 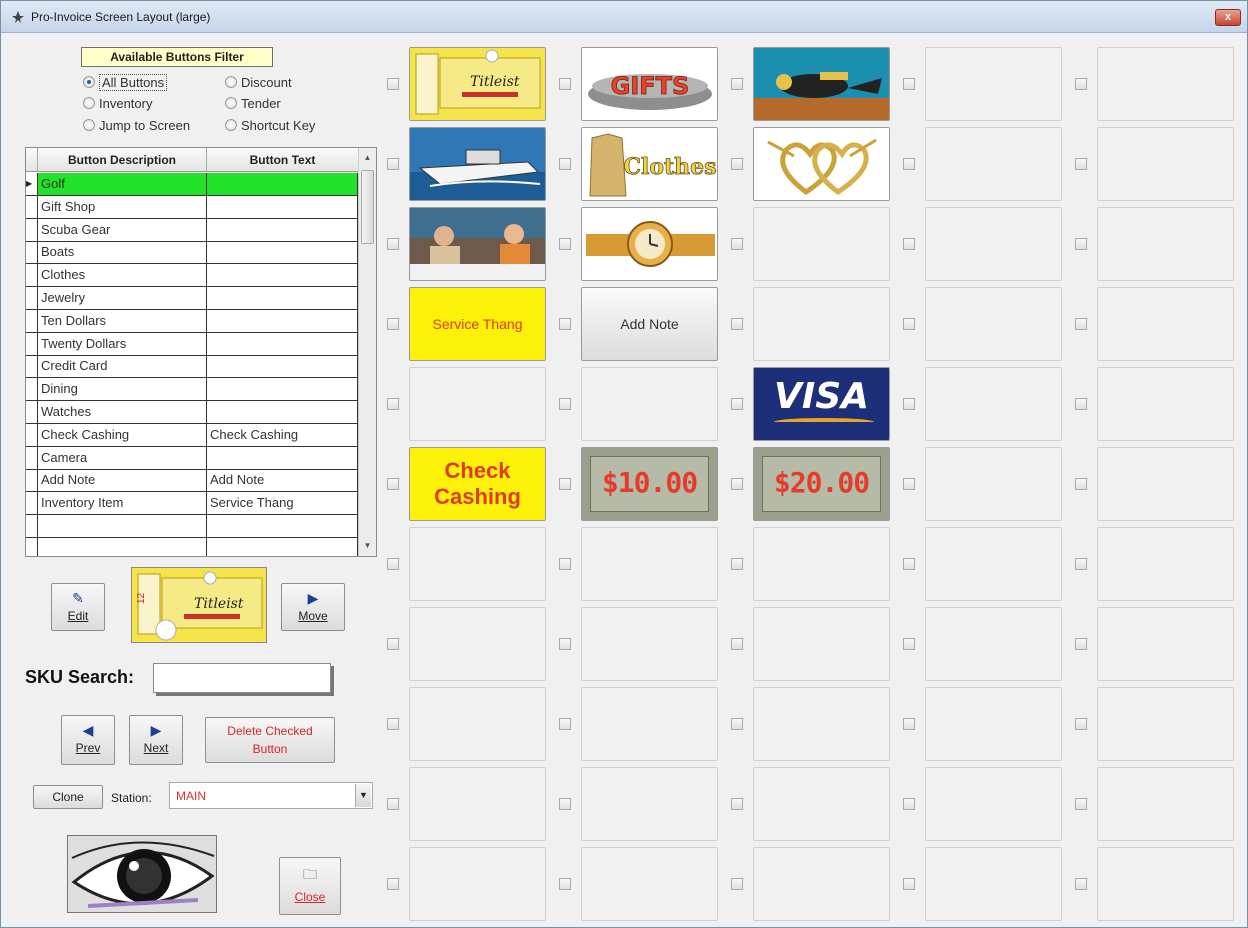 I want to click on table-row: Ten Dollars, so click(x=192, y=321).